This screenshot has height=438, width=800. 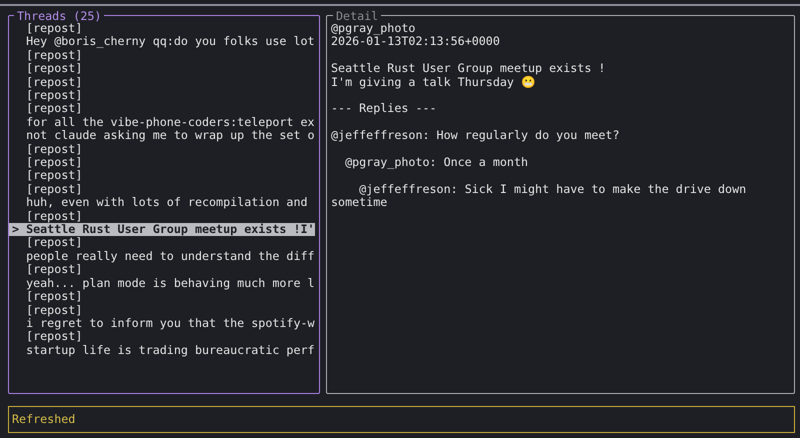 What do you see at coordinates (163, 136) in the screenshot?
I see `thread-item: not claude asking me to wrap up the set o` at bounding box center [163, 136].